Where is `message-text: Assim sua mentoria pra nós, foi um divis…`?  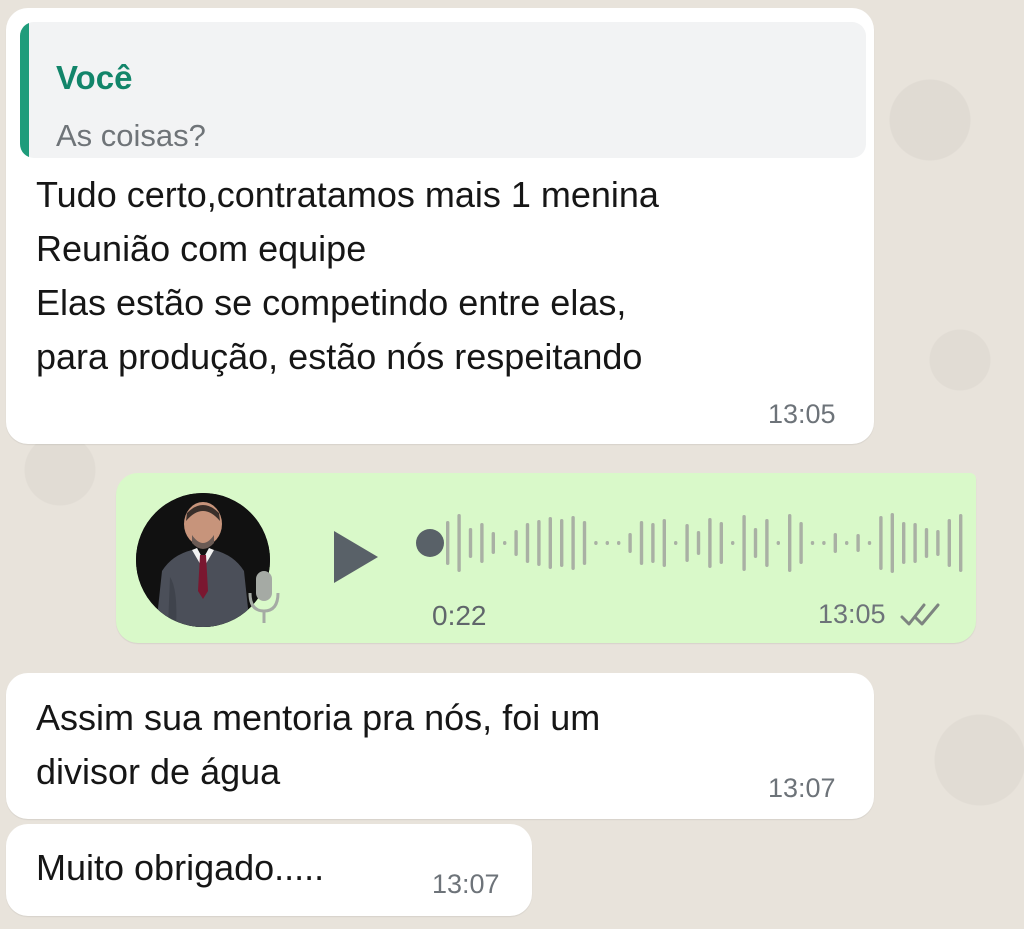
message-text: Assim sua mentoria pra nós, foi um divis… is located at coordinates (318, 744).